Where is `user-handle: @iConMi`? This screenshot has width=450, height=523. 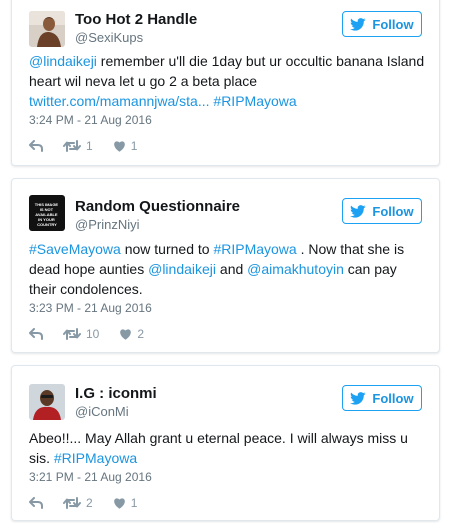 user-handle: @iConMi is located at coordinates (102, 411).